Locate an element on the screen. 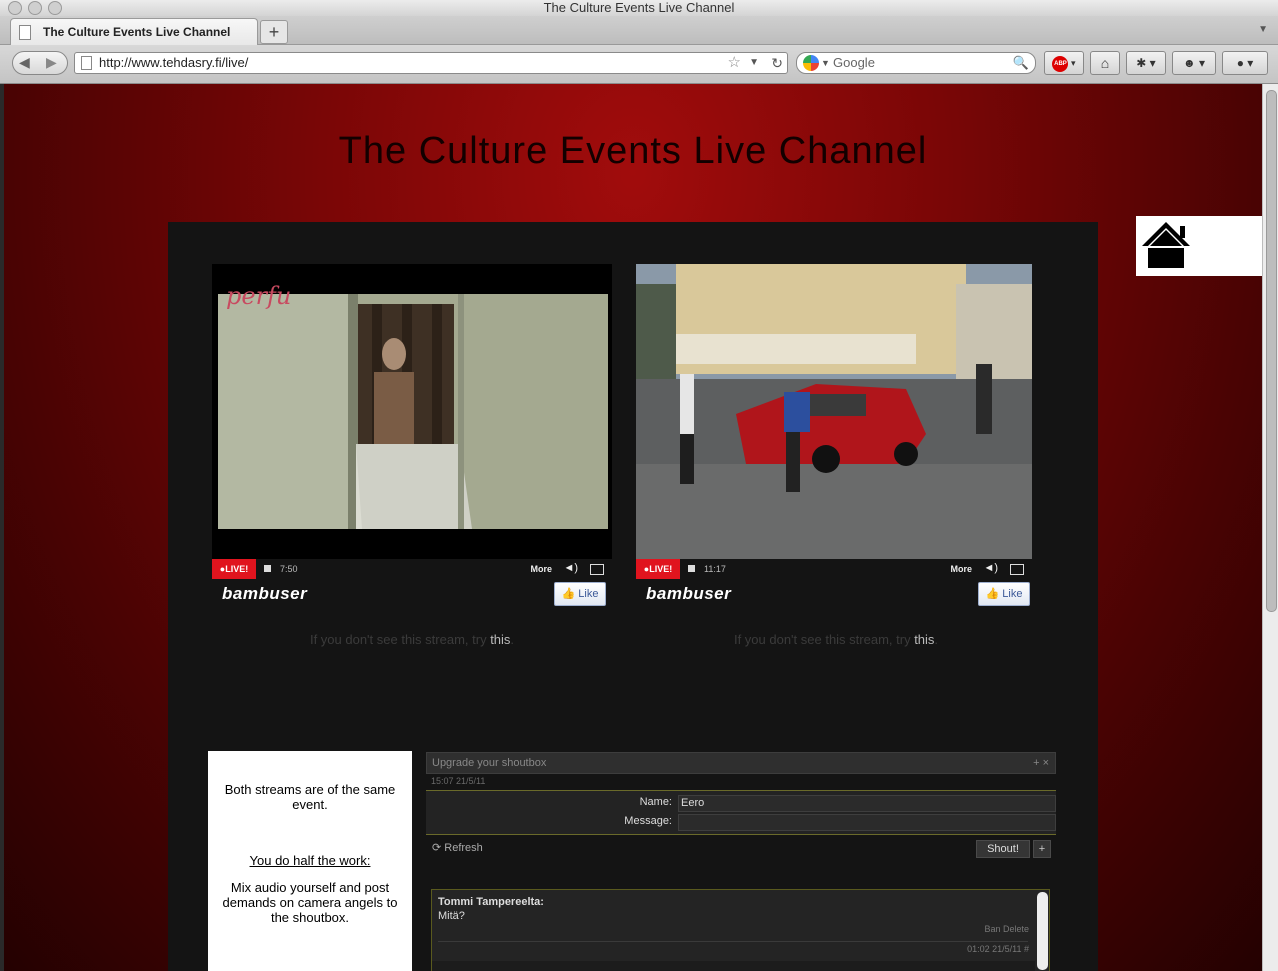  home-link is located at coordinates (1199, 246).